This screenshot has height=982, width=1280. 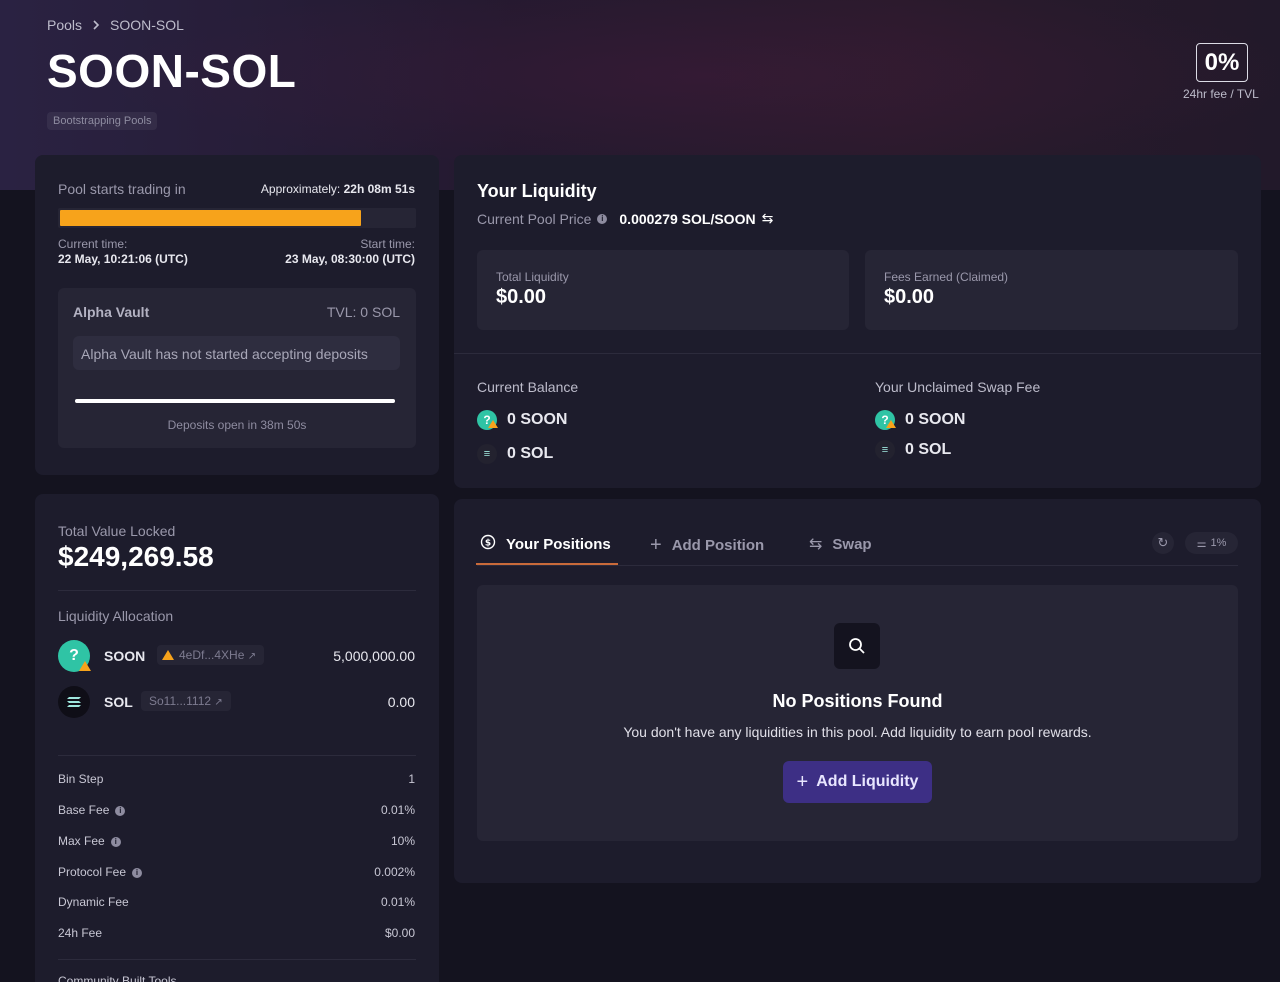 I want to click on liquidity-title: Your Liquidity, so click(x=537, y=191).